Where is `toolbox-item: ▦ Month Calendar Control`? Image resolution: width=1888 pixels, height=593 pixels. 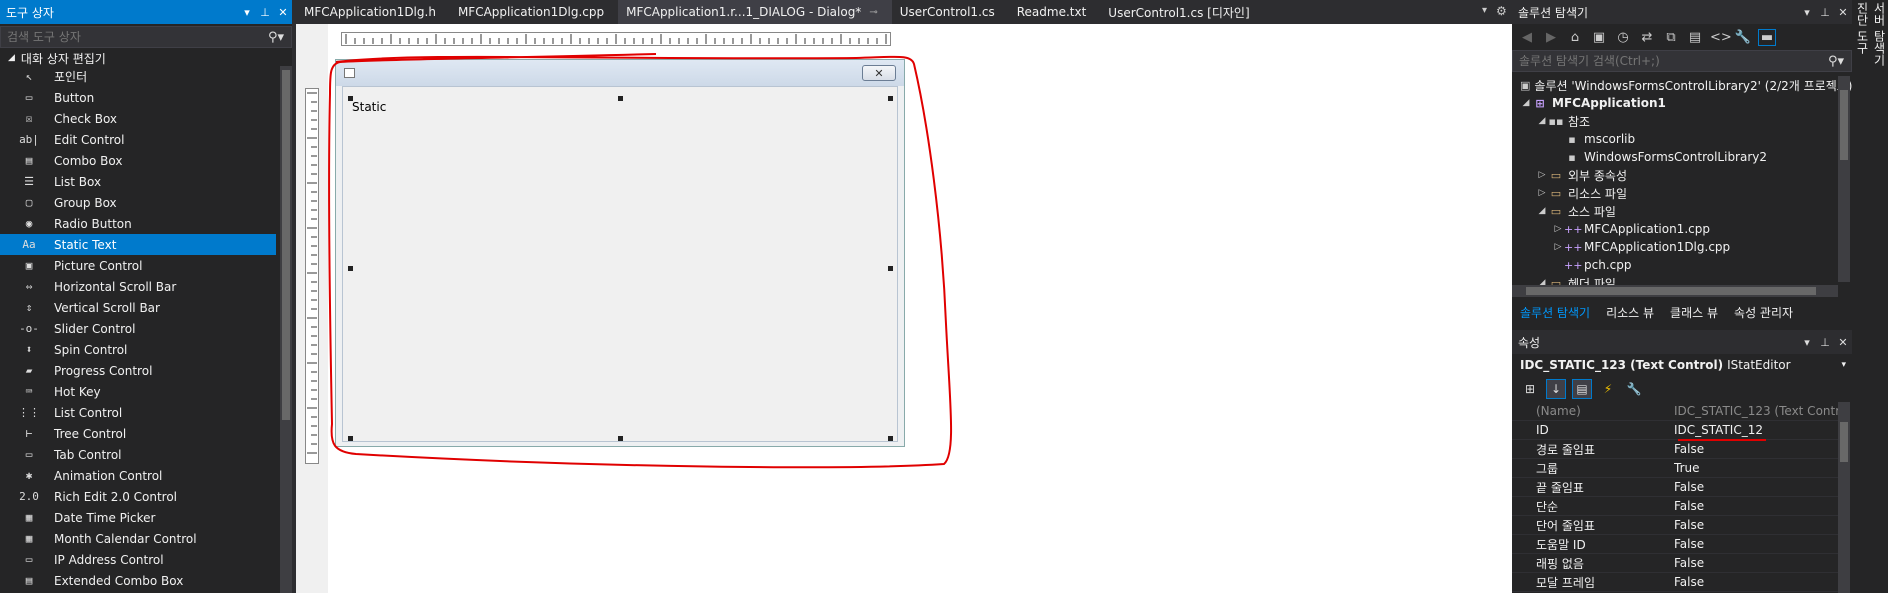 toolbox-item: ▦ Month Calendar Control is located at coordinates (138, 538).